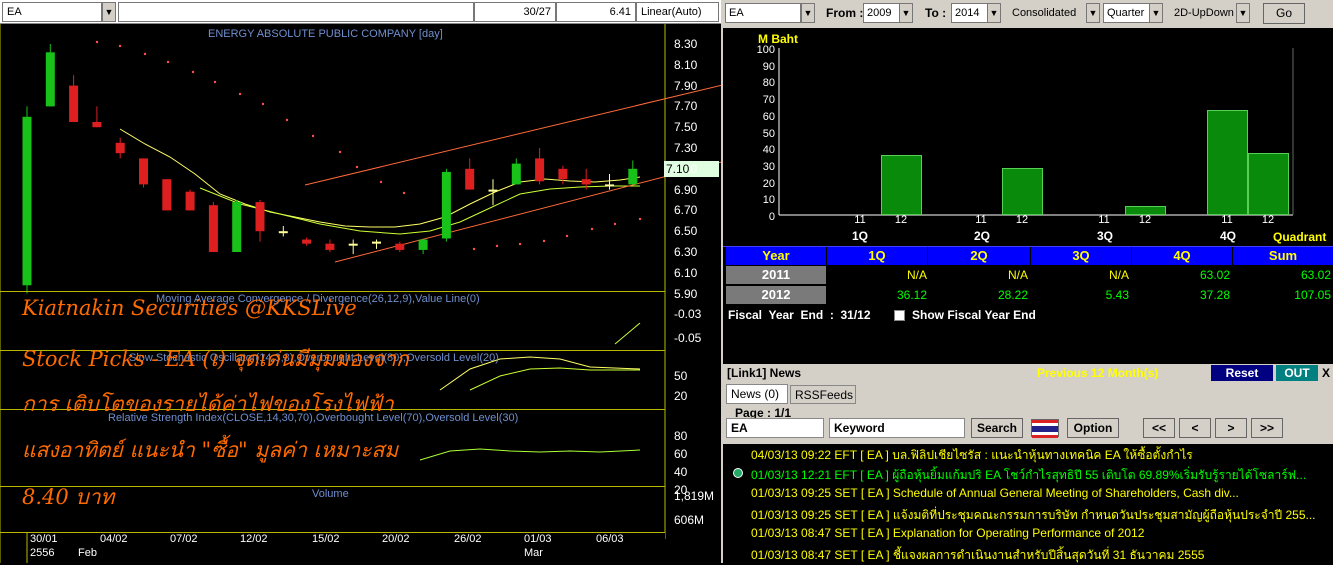  What do you see at coordinates (1081, 256) in the screenshot?
I see `table-header-q3: 3Q` at bounding box center [1081, 256].